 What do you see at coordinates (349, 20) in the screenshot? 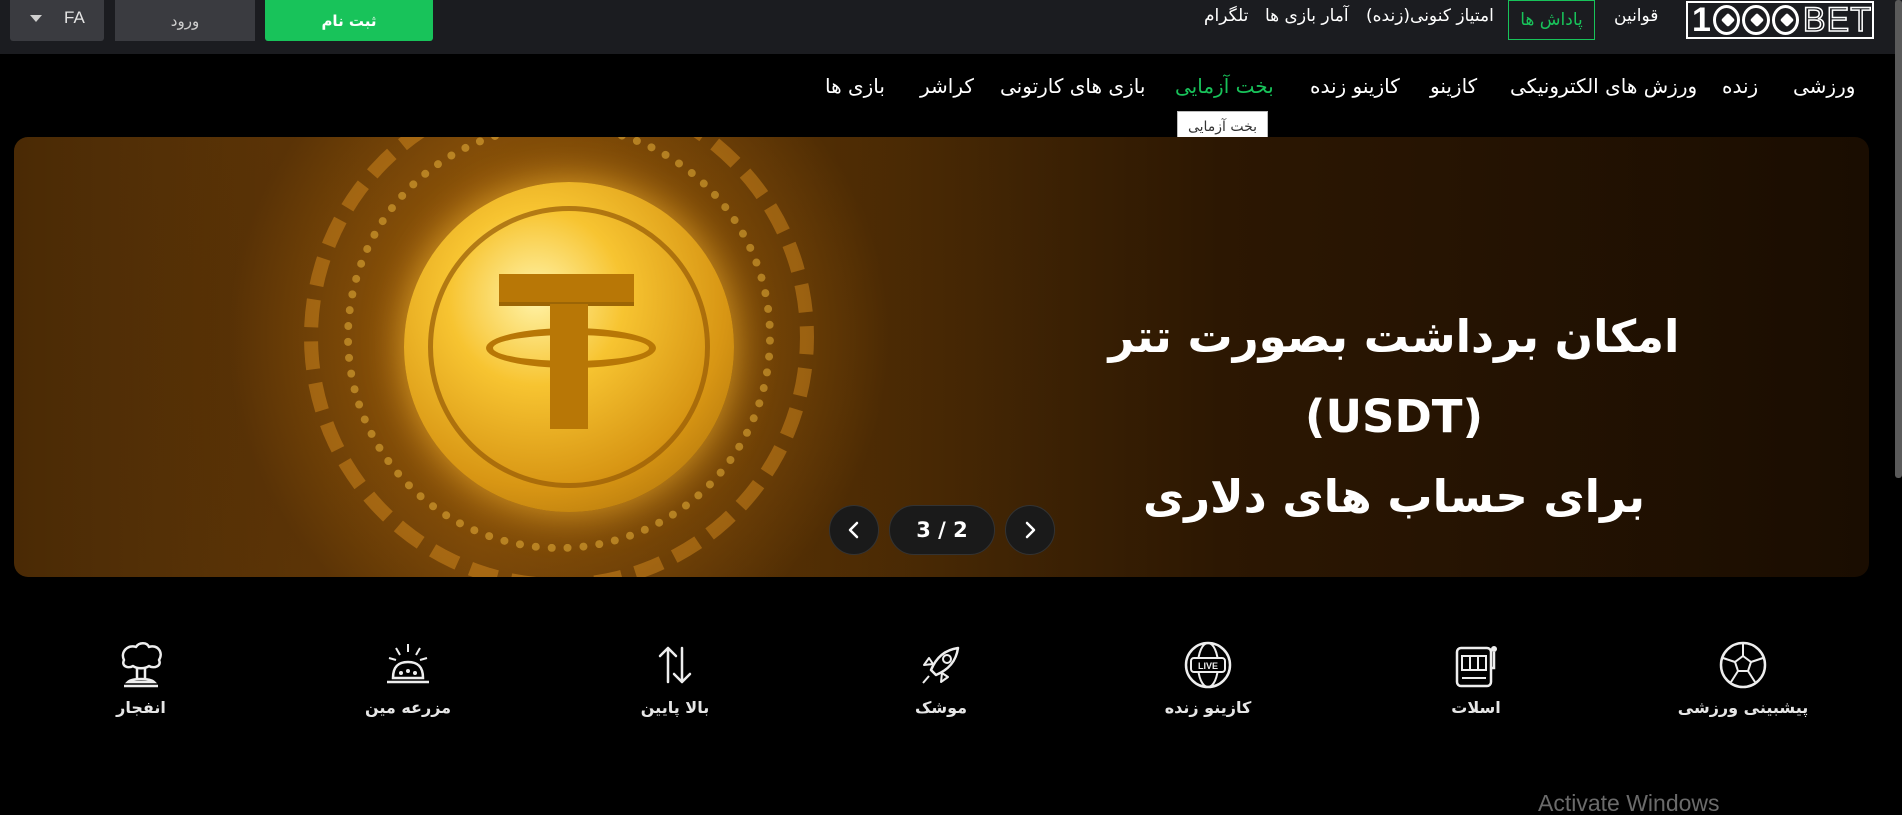
I see `signup-button: ثبت نام` at bounding box center [349, 20].